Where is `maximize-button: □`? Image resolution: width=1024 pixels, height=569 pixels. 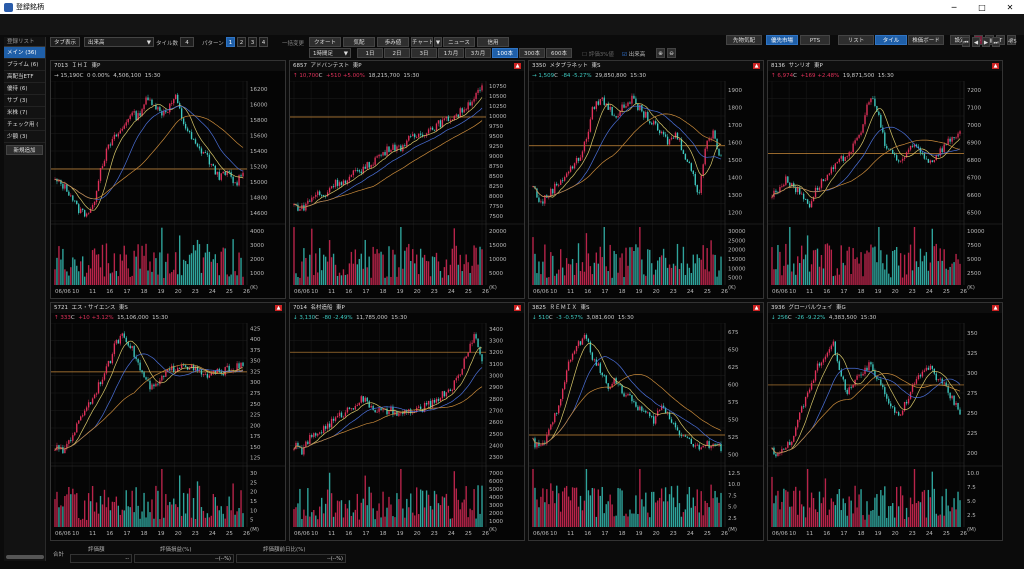
maximize-button: □ is located at coordinates (982, 7).